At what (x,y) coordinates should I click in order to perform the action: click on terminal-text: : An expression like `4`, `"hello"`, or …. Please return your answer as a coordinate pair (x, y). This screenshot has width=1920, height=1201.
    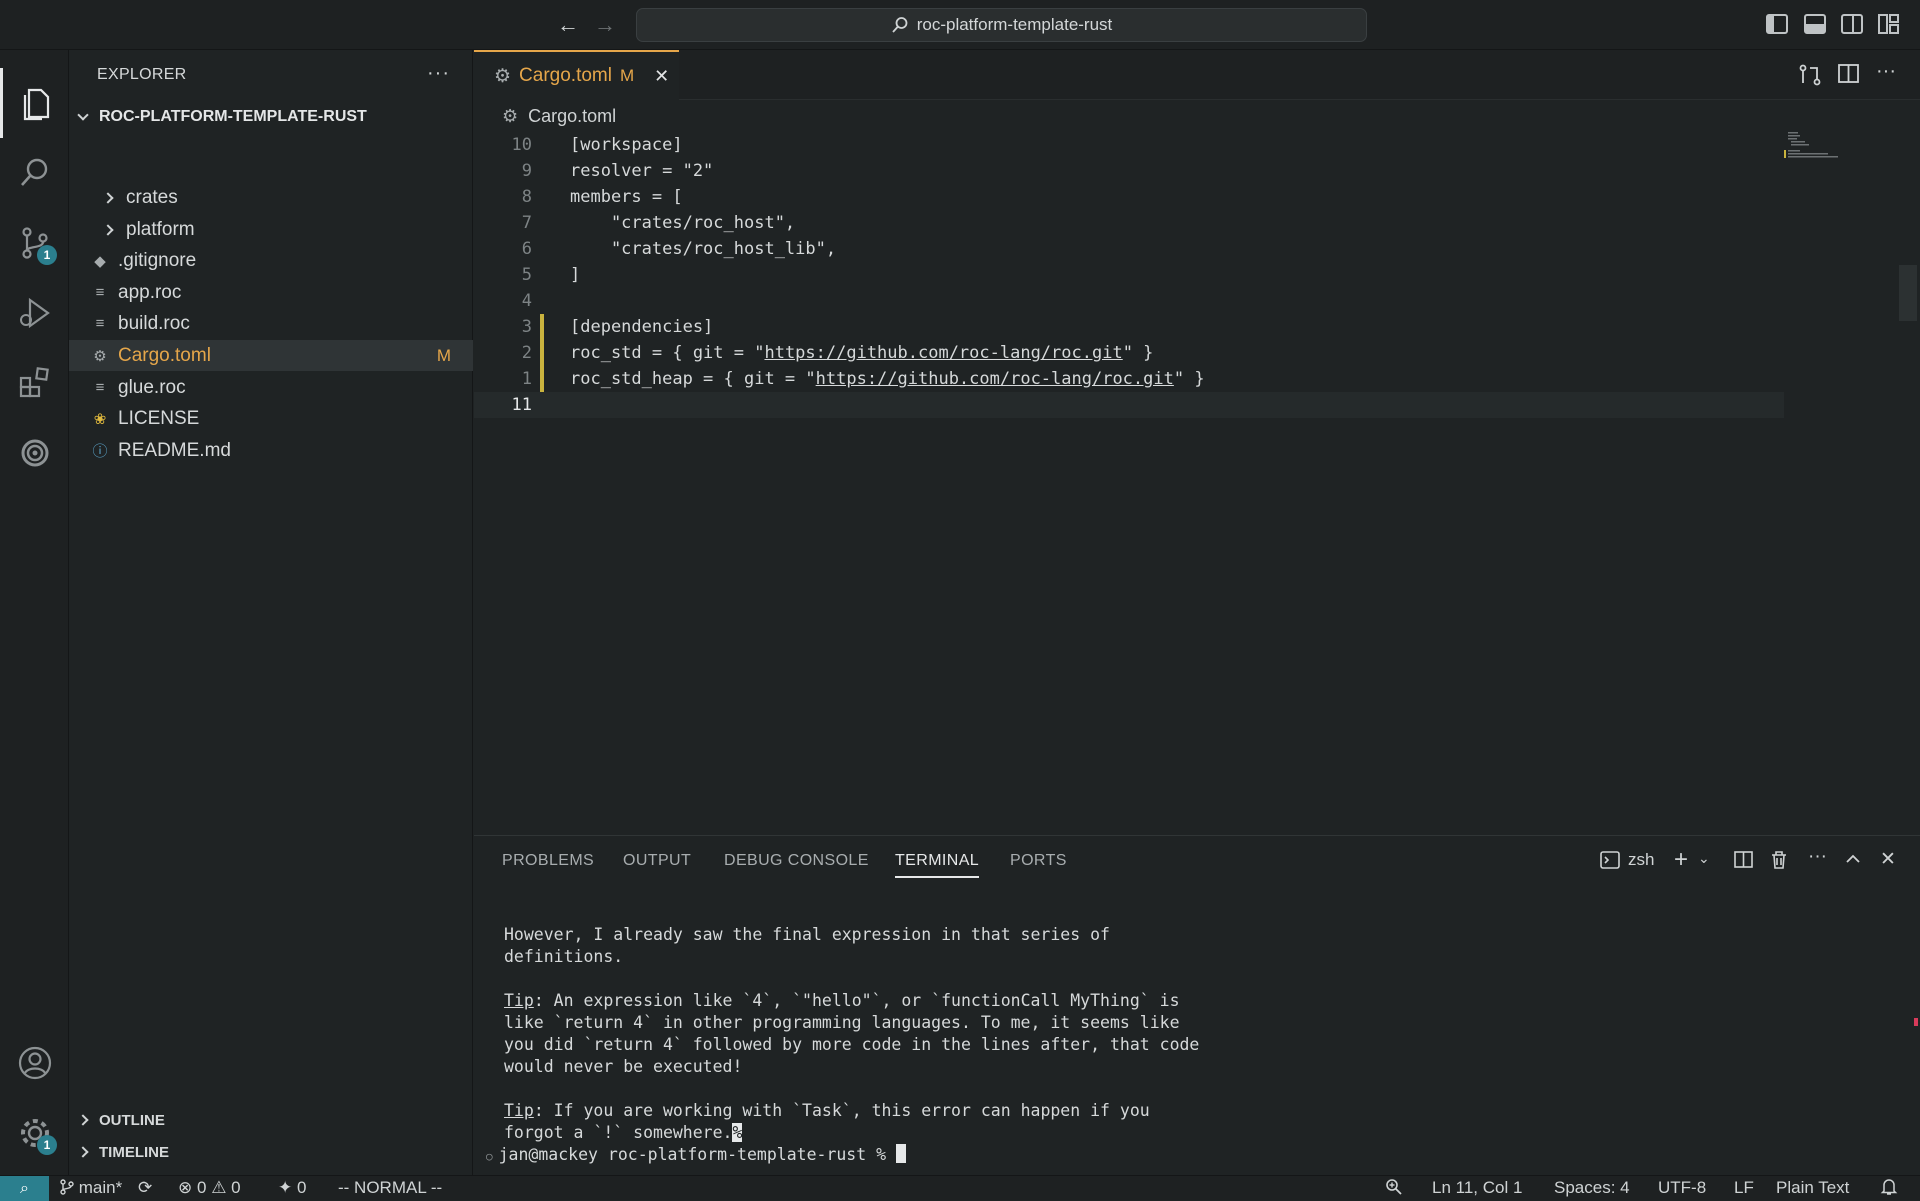
    Looking at the image, I should click on (856, 1000).